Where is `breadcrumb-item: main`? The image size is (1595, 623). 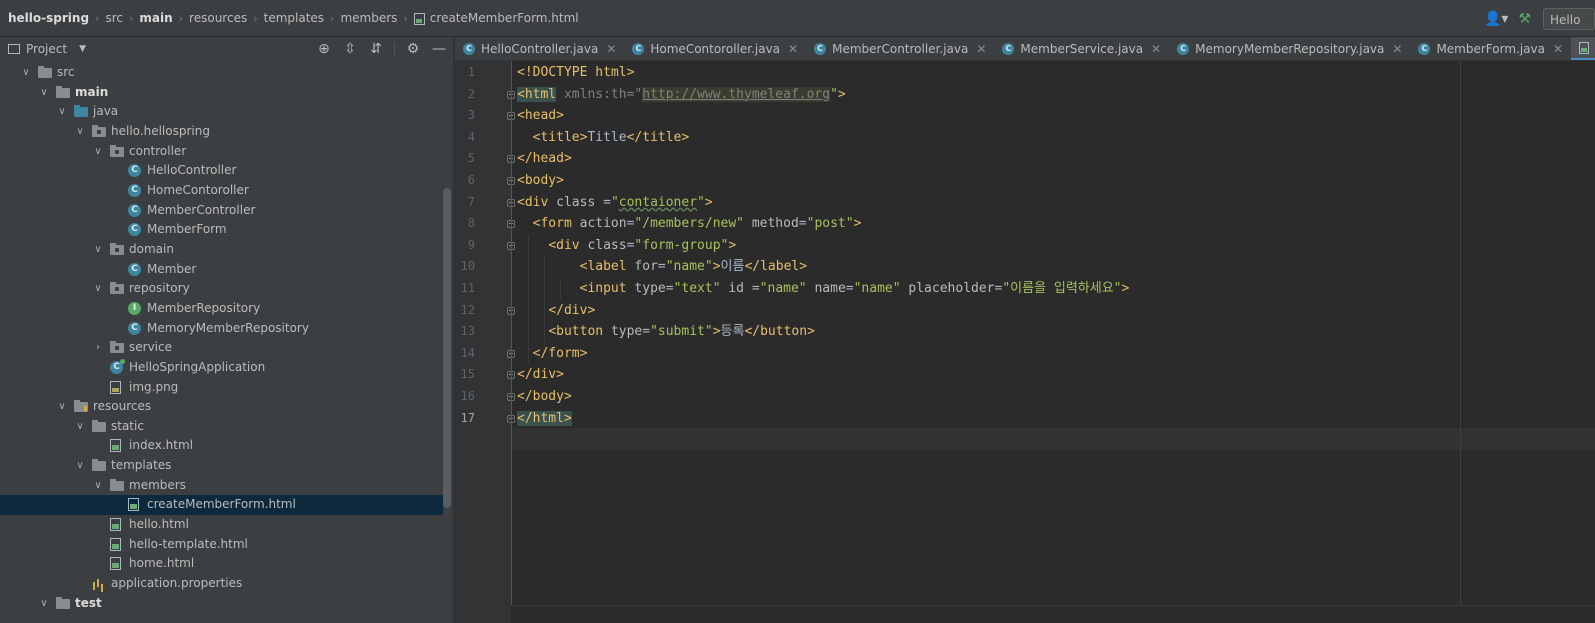 breadcrumb-item: main is located at coordinates (155, 18).